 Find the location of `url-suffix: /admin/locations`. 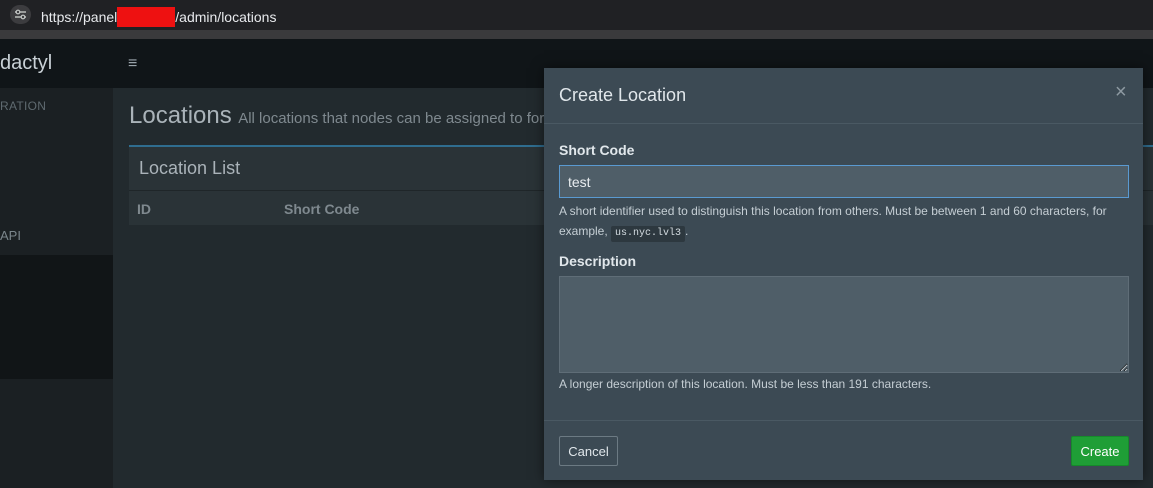

url-suffix: /admin/locations is located at coordinates (226, 17).